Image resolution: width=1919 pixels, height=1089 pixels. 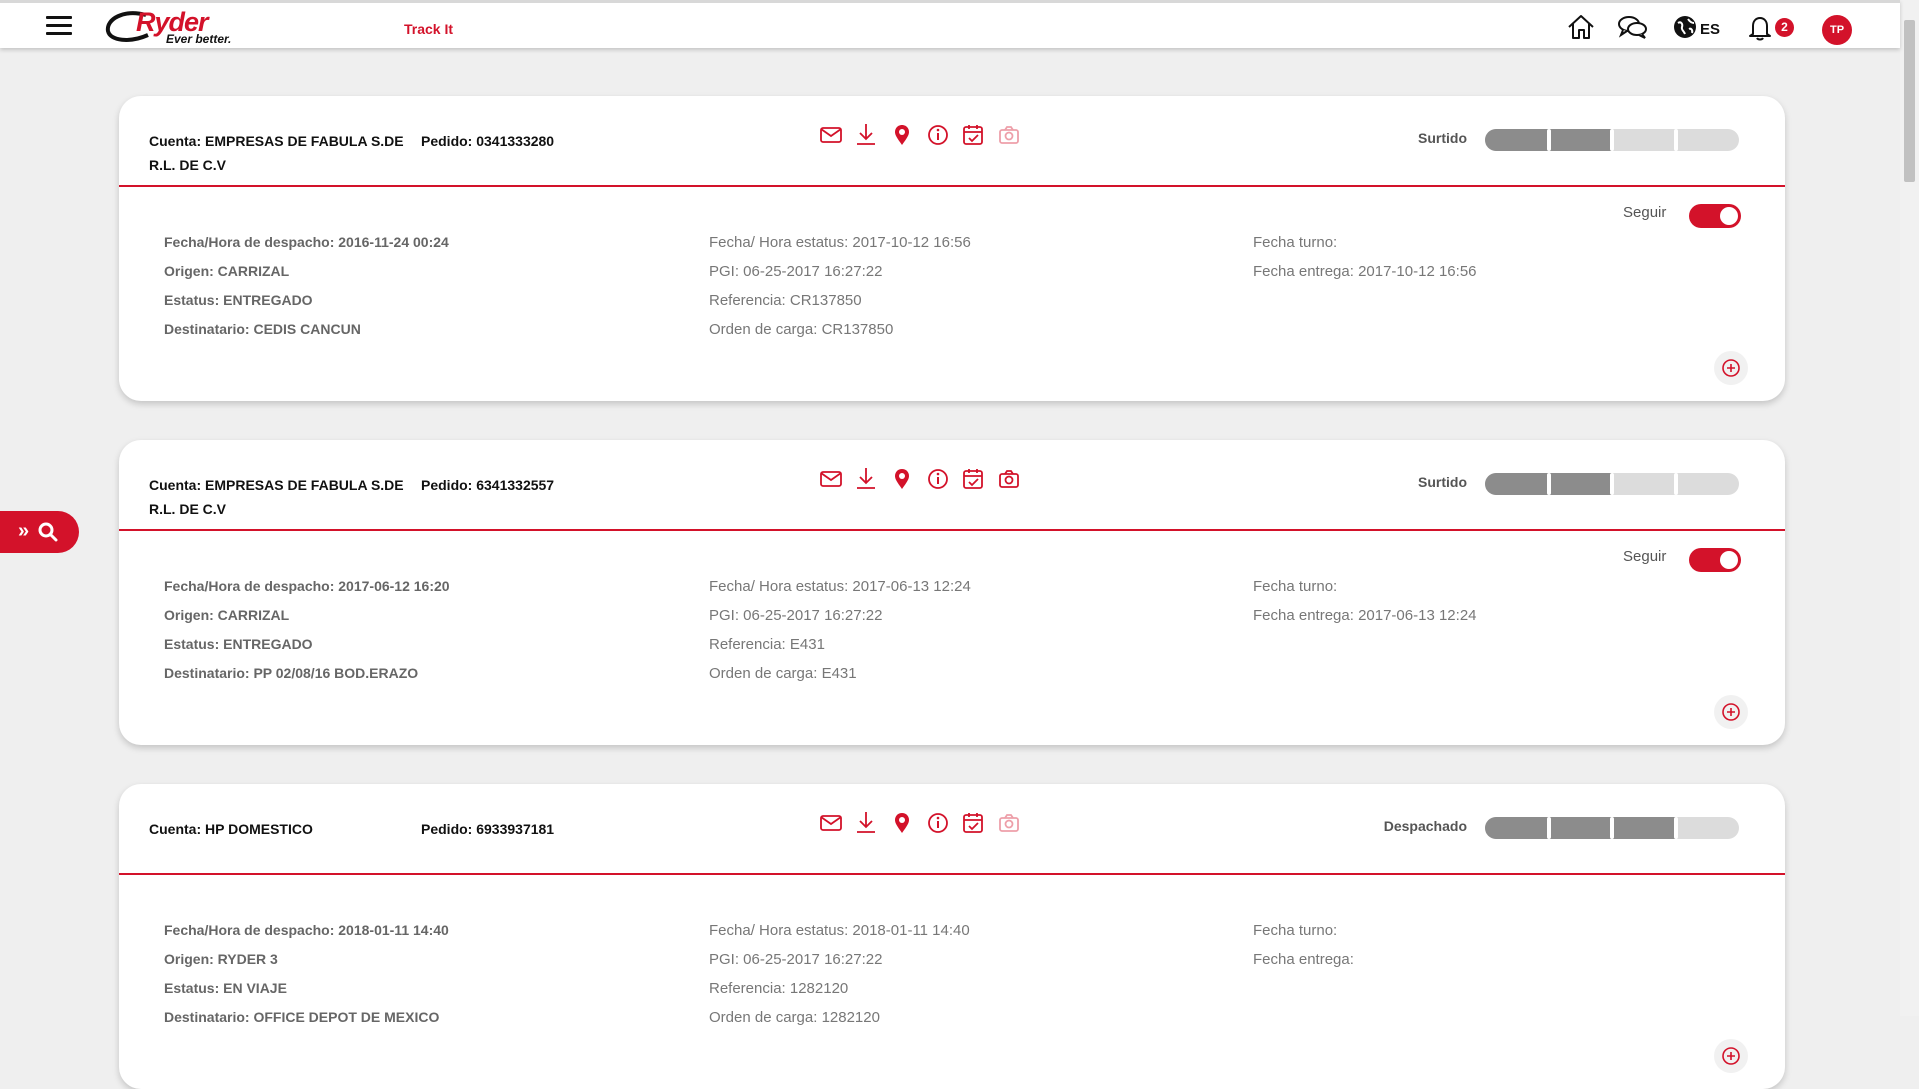 I want to click on origin: Origen: RYDER 3, so click(x=221, y=959).